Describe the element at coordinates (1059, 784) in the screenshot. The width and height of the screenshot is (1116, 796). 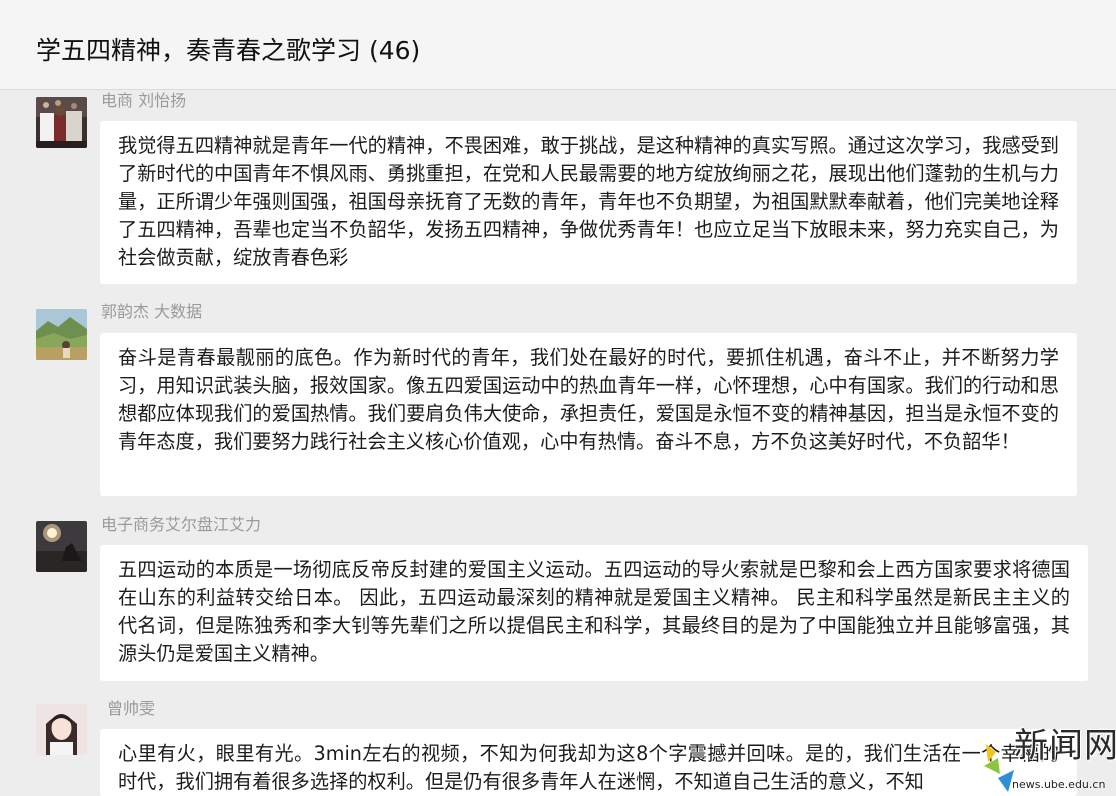
I see `watermark-url: news.ube.edu.cn` at that location.